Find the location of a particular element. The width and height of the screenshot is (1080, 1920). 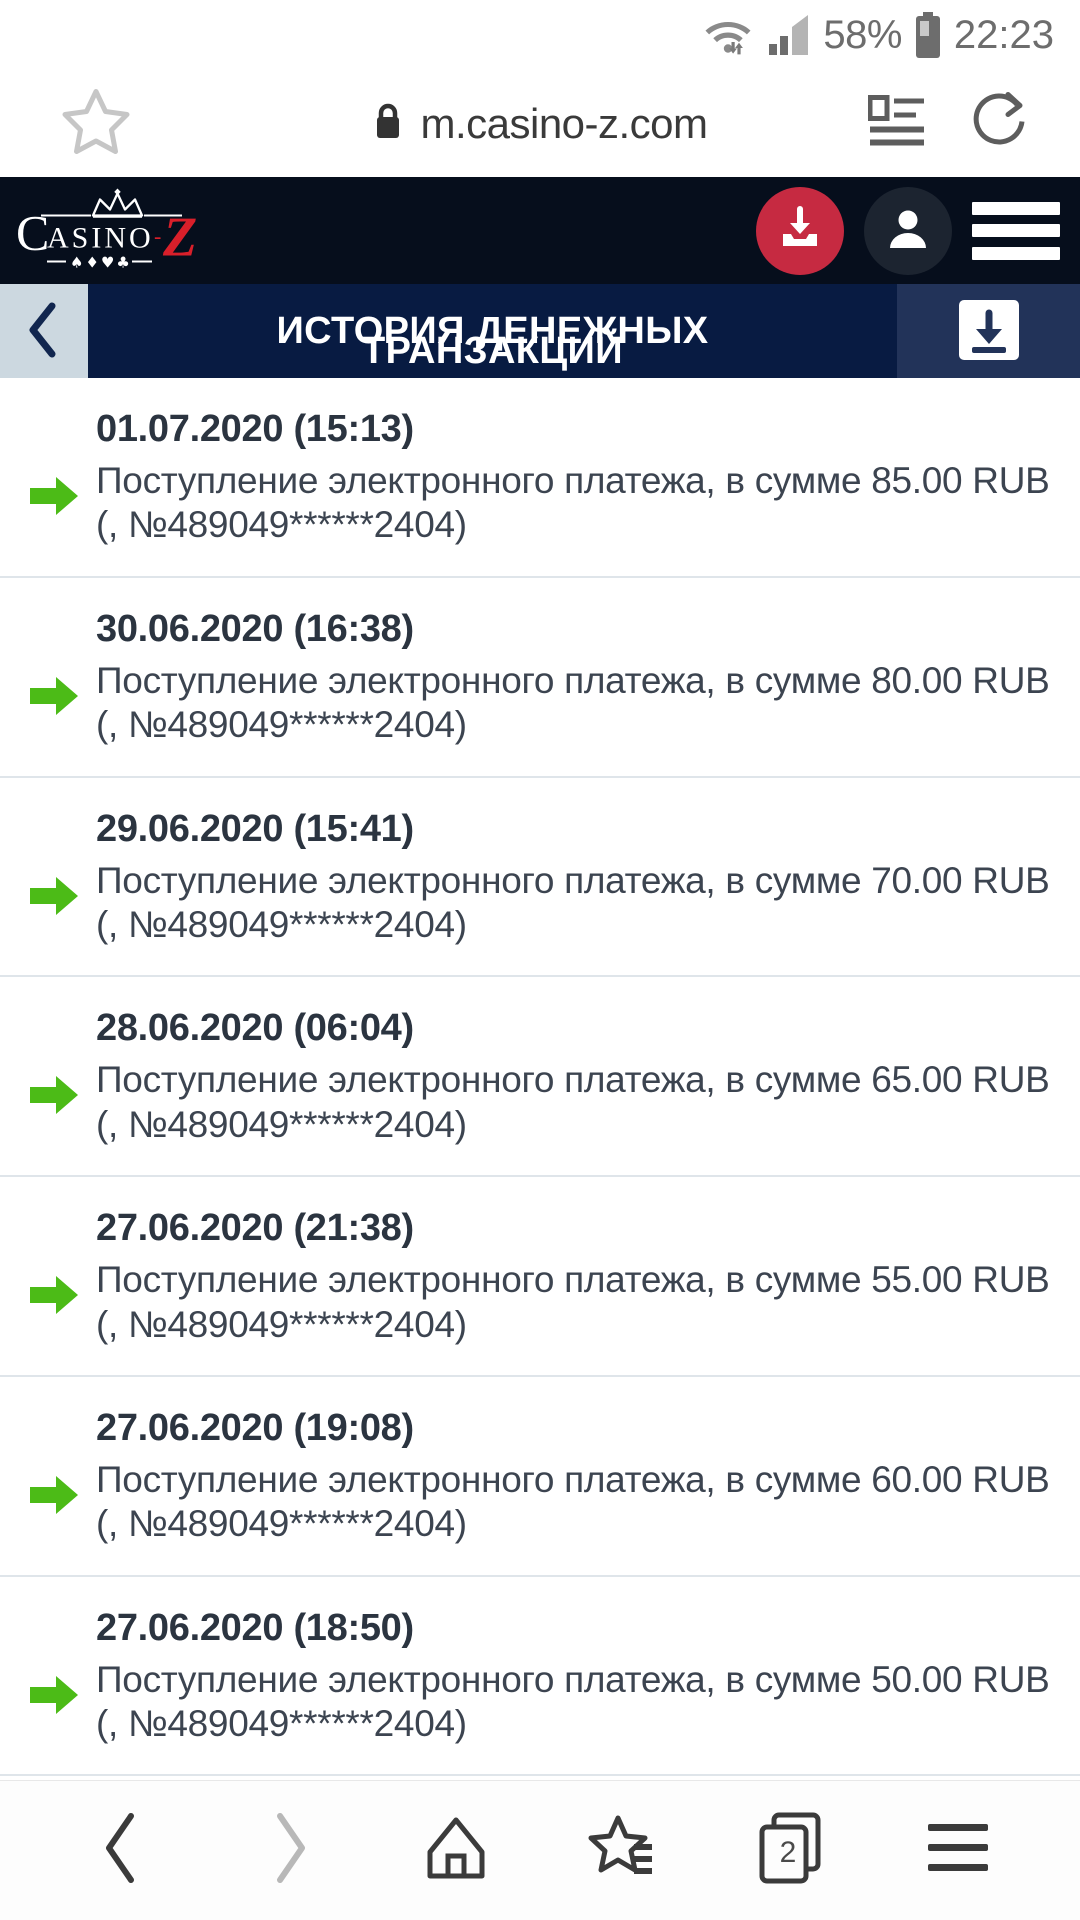

reader-mode-icon is located at coordinates (896, 123).